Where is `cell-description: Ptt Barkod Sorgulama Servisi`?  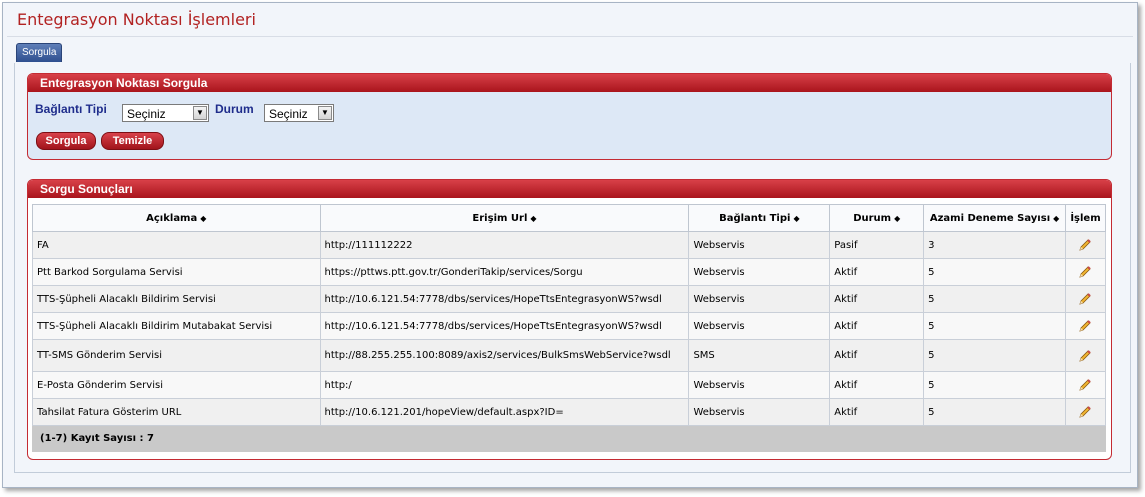 cell-description: Ptt Barkod Sorgulama Servisi is located at coordinates (176, 272).